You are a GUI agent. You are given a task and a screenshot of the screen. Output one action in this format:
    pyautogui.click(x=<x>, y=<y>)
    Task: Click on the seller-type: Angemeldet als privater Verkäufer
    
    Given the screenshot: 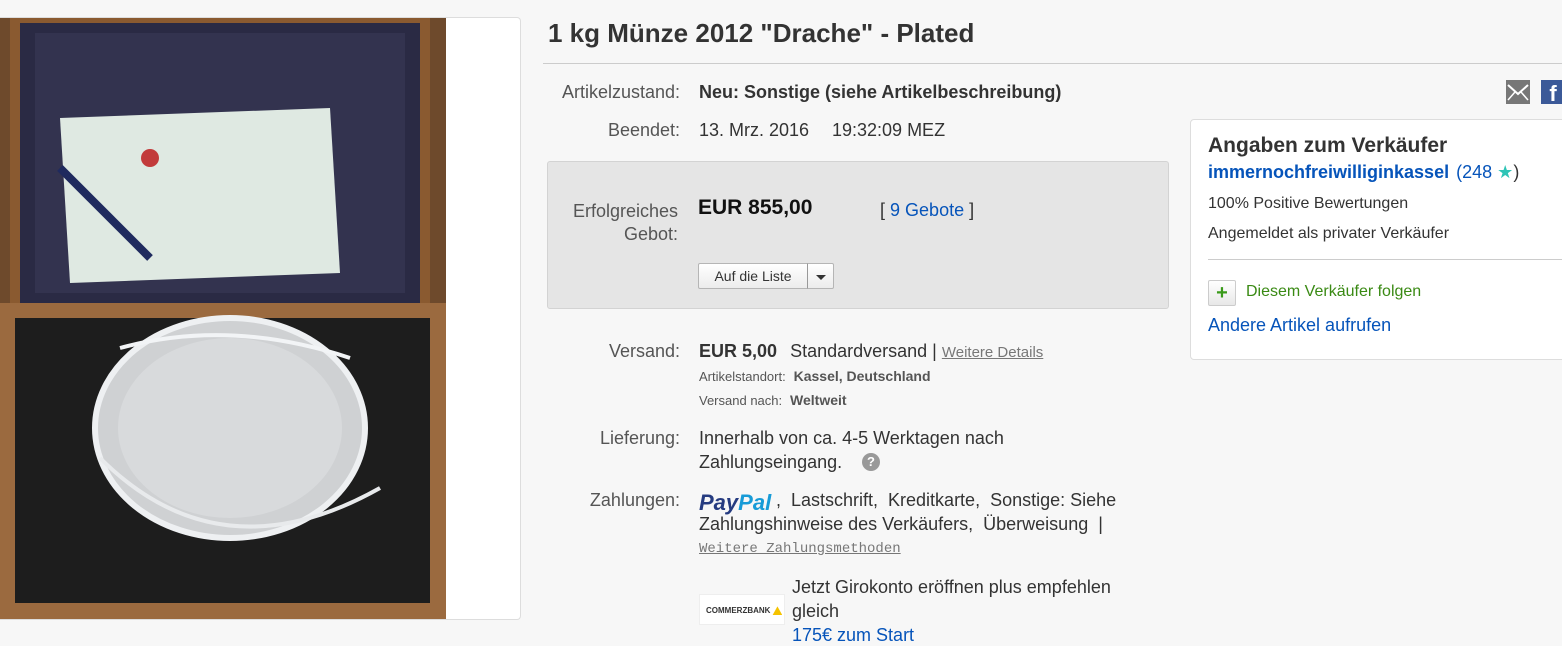 What is the action you would take?
    pyautogui.click(x=1329, y=233)
    